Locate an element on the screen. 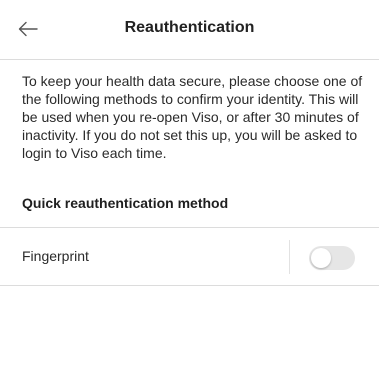 The image size is (379, 391). page-title: Reauthentication is located at coordinates (189, 27).